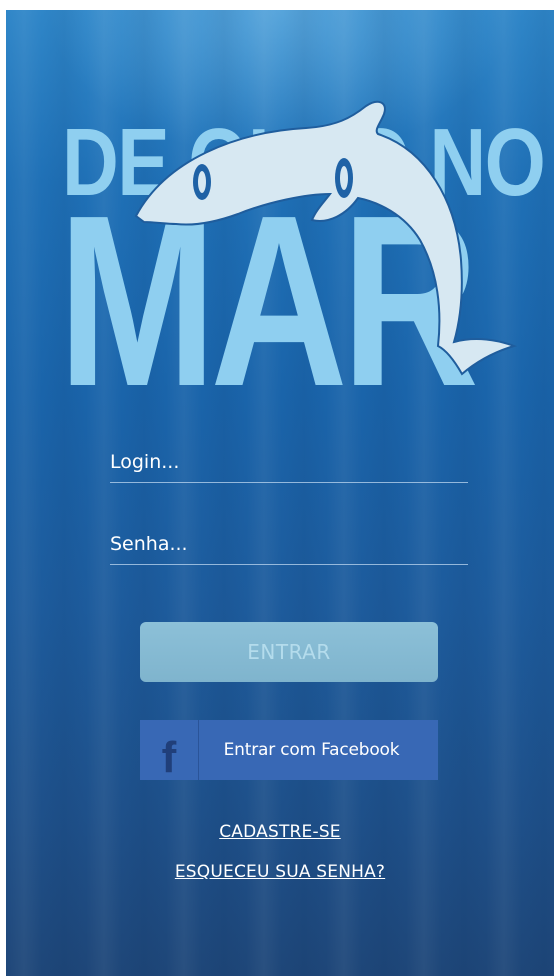 This screenshot has width=554, height=976. Describe the element at coordinates (280, 832) in the screenshot. I see `cadastre-link: CADASTRE-SE` at that location.